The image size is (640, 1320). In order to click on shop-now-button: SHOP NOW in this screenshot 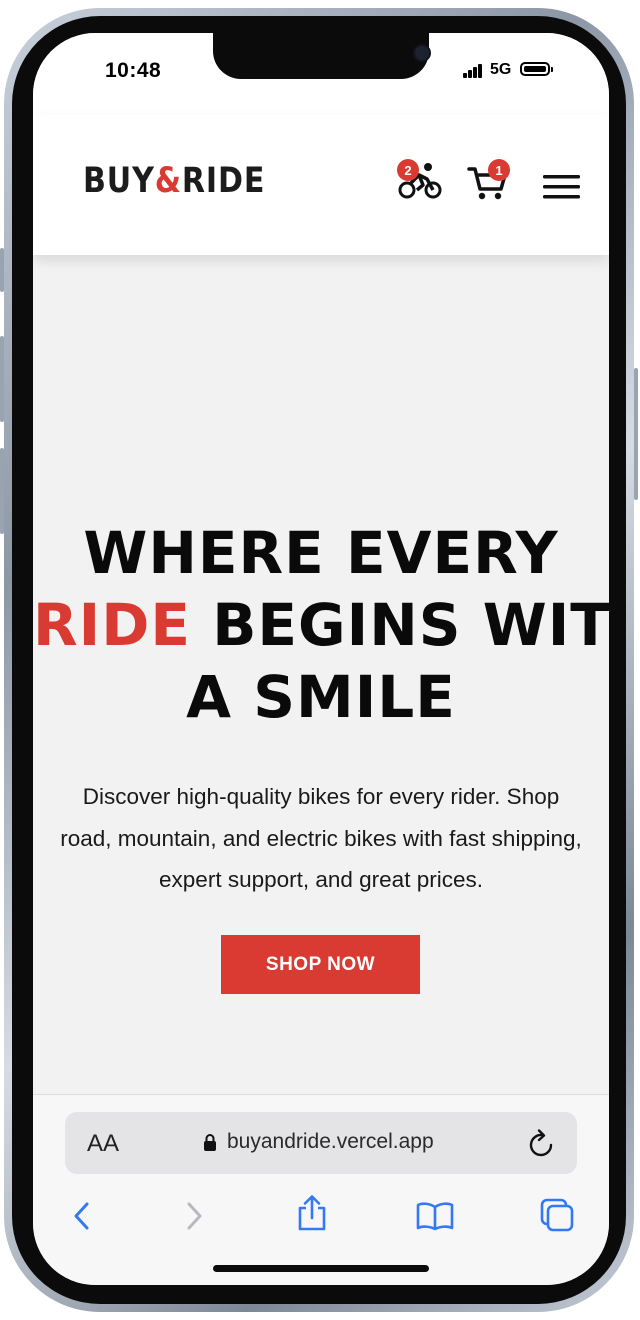, I will do `click(320, 964)`.